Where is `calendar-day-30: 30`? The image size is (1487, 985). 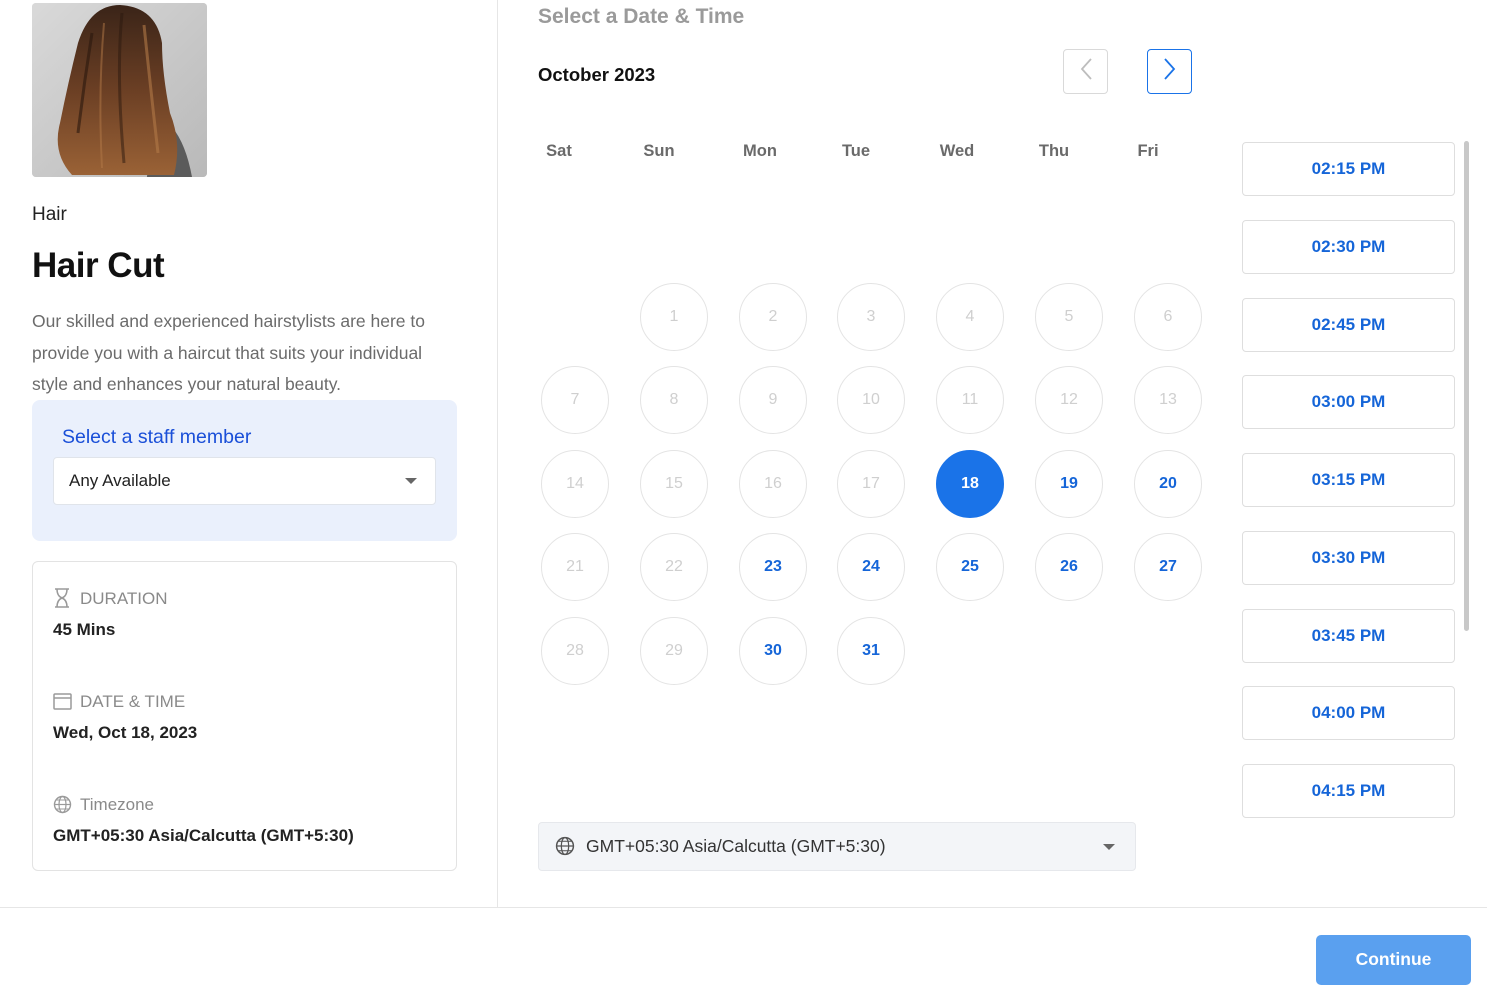
calendar-day-30: 30 is located at coordinates (773, 651).